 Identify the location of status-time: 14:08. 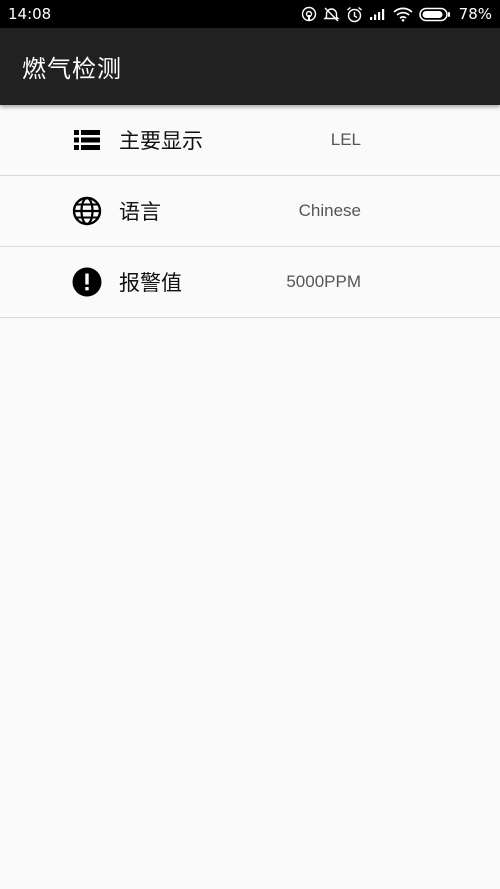
(30, 14).